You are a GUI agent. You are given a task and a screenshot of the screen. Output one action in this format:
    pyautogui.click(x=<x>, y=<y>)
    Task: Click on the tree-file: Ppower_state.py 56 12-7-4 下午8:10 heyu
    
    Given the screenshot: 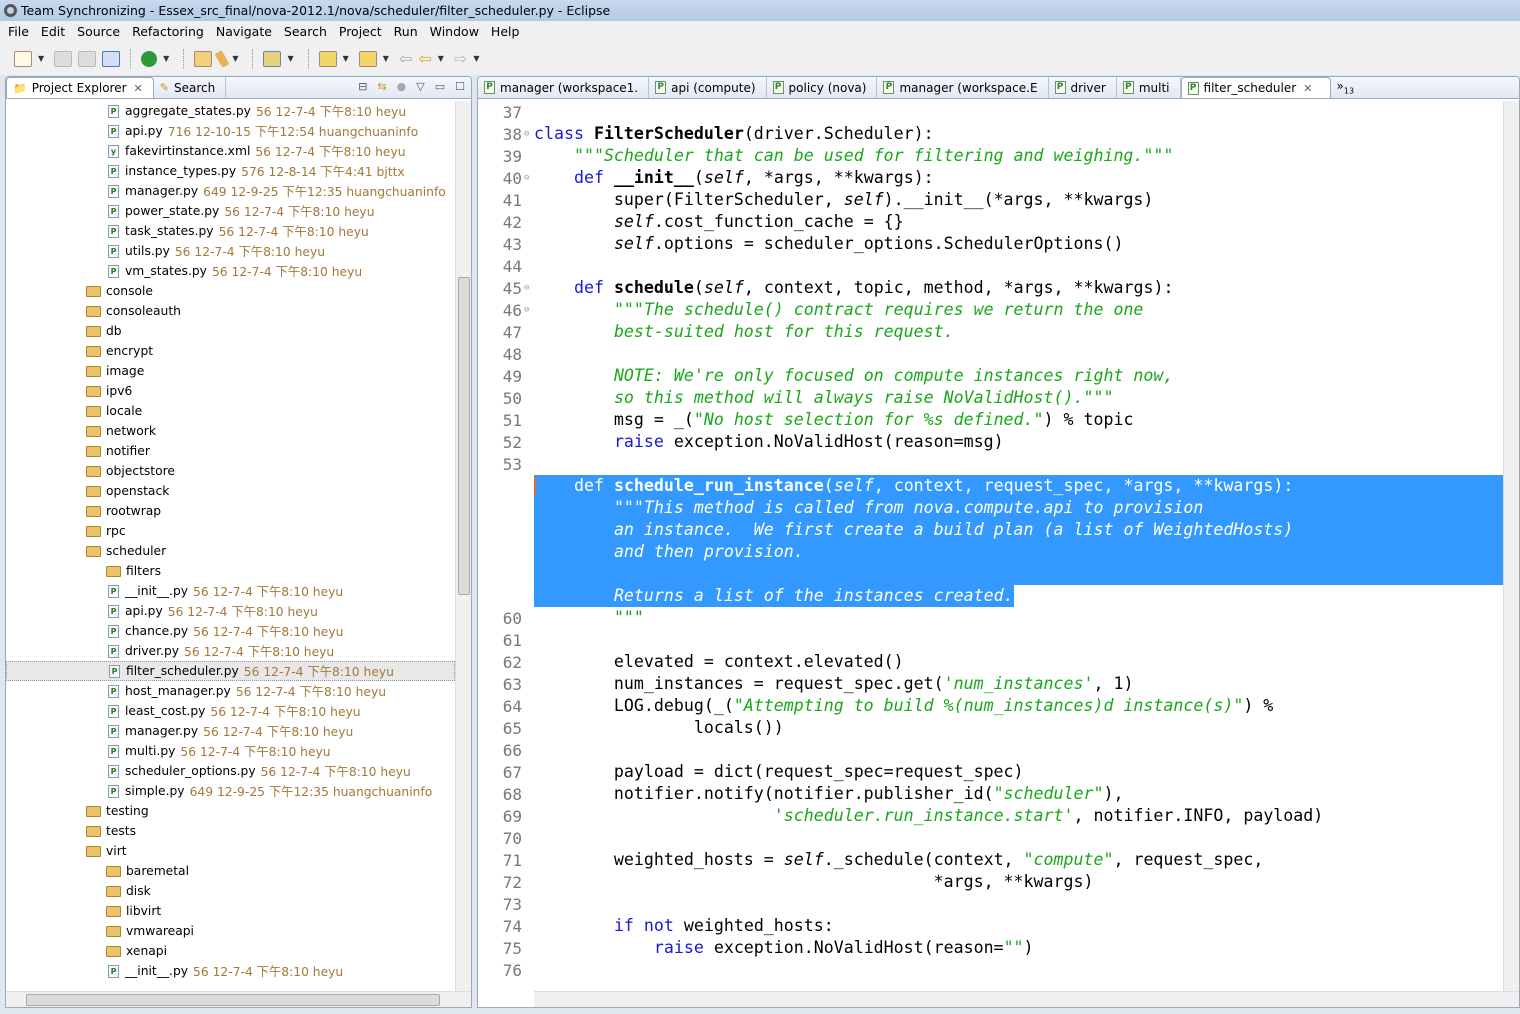 What is the action you would take?
    pyautogui.click(x=230, y=211)
    